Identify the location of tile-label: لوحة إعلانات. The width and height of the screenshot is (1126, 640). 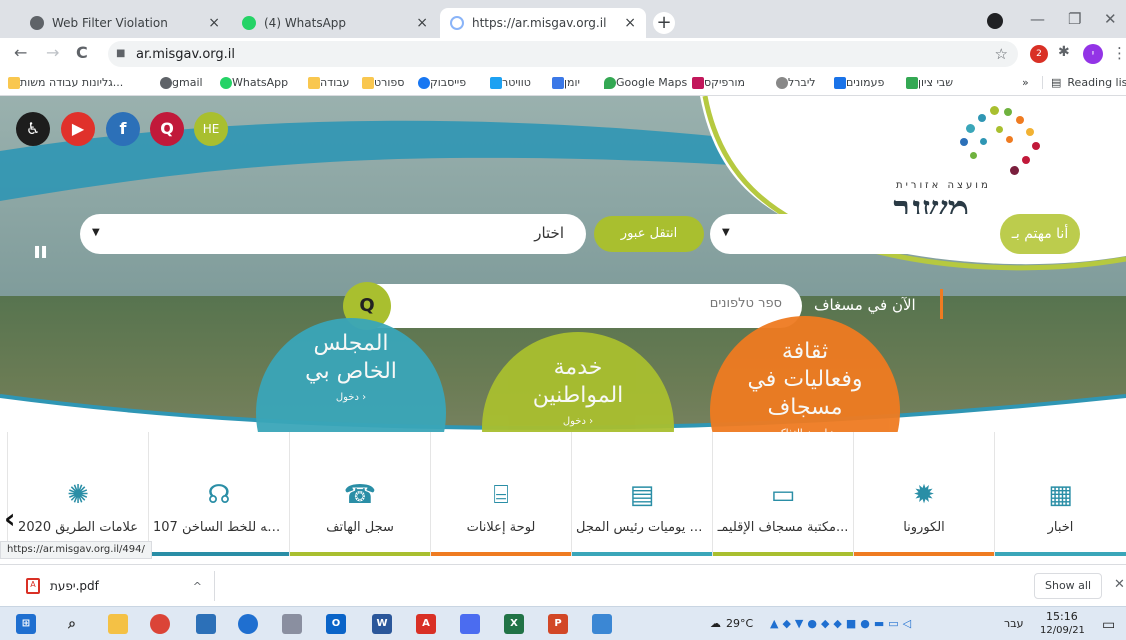
(501, 527).